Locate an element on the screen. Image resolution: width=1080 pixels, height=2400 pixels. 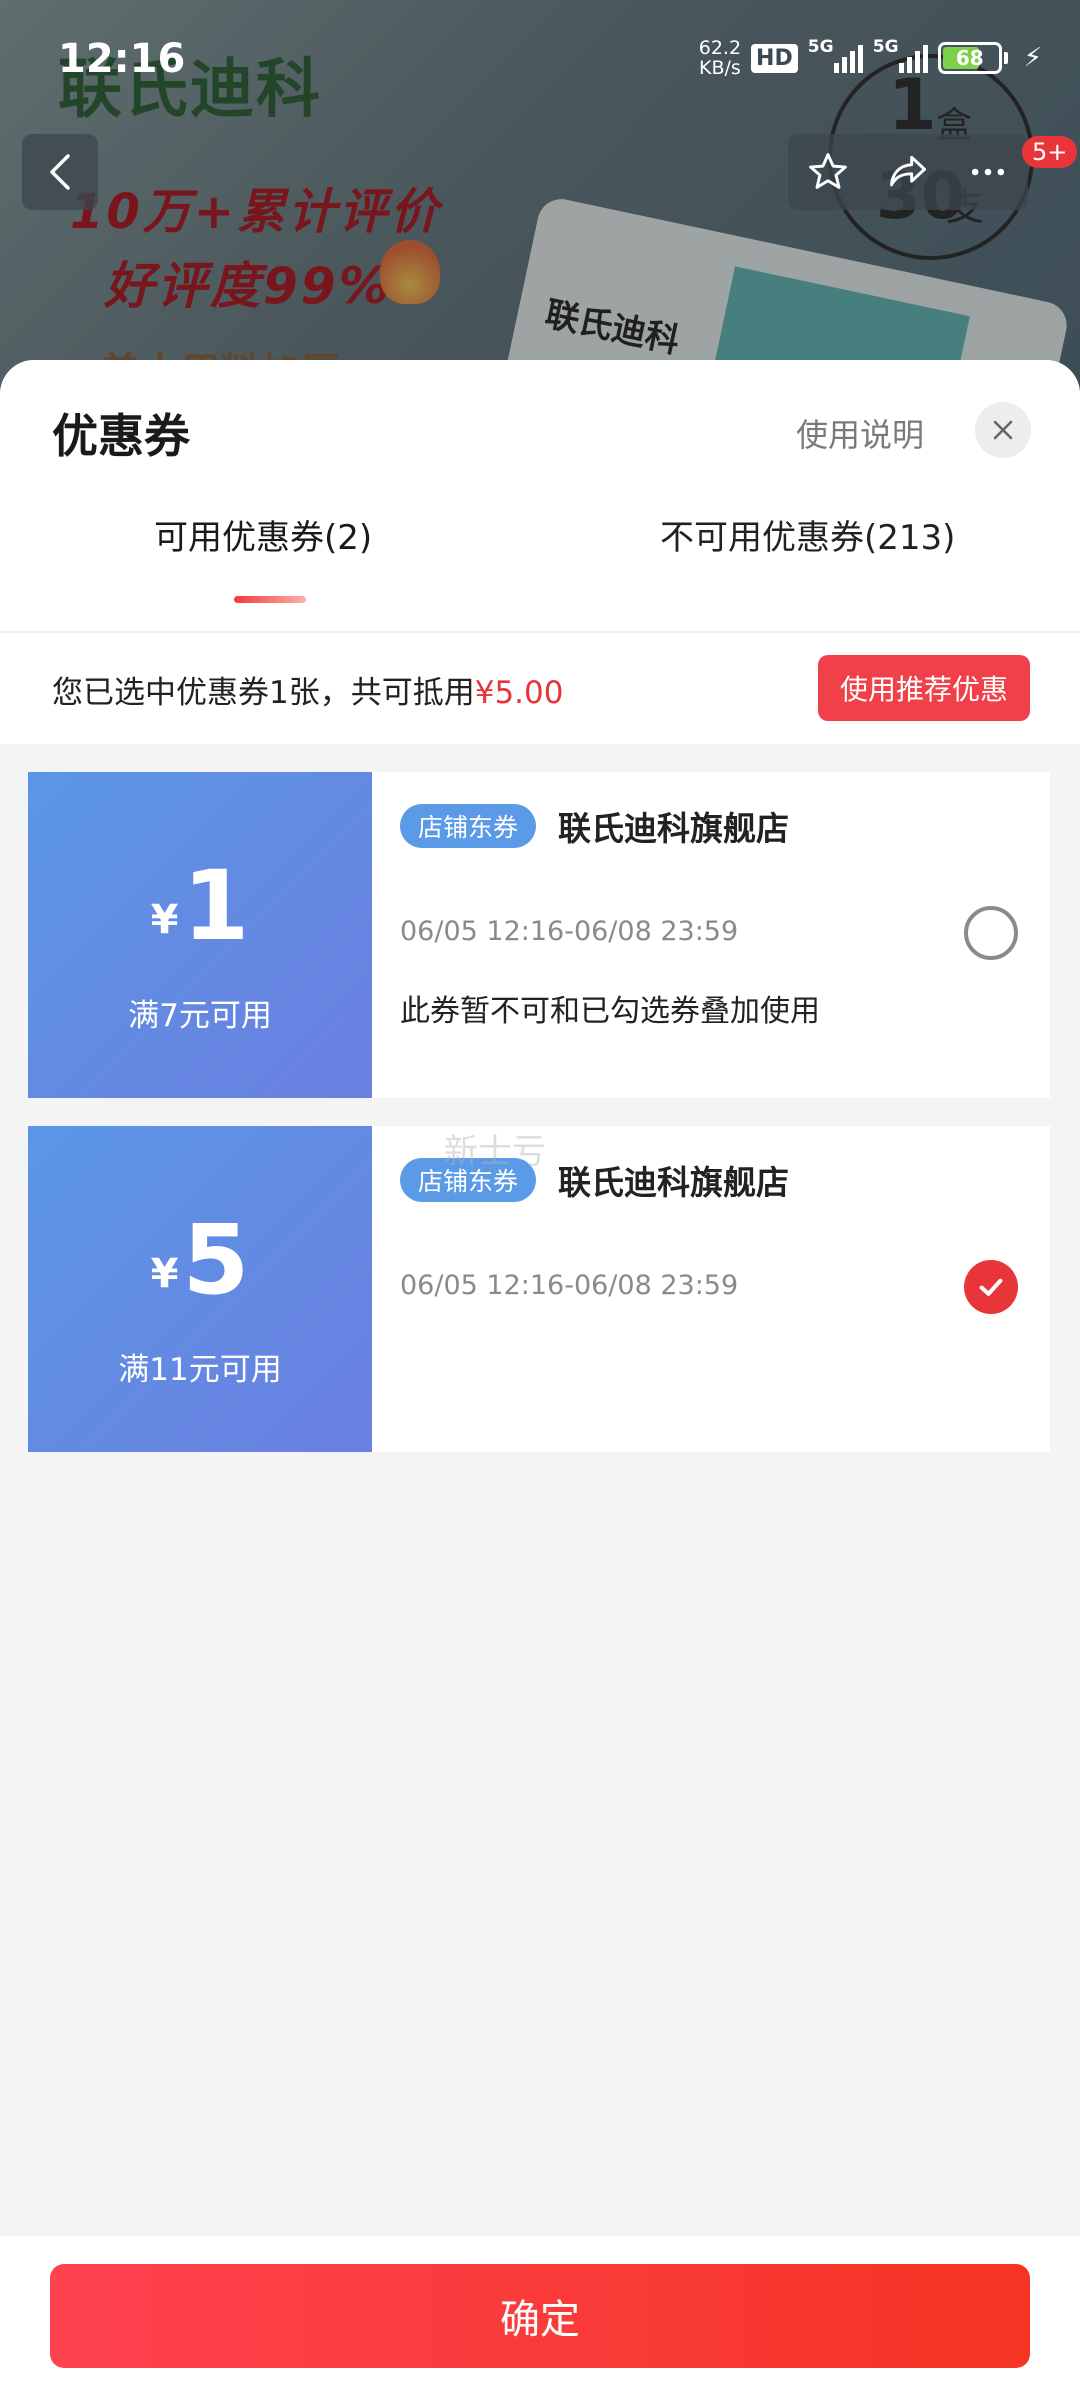
selection-summary: 您已选中优惠券1张，共可抵用¥5.00 使用推荐优惠 is located at coordinates (540, 688).